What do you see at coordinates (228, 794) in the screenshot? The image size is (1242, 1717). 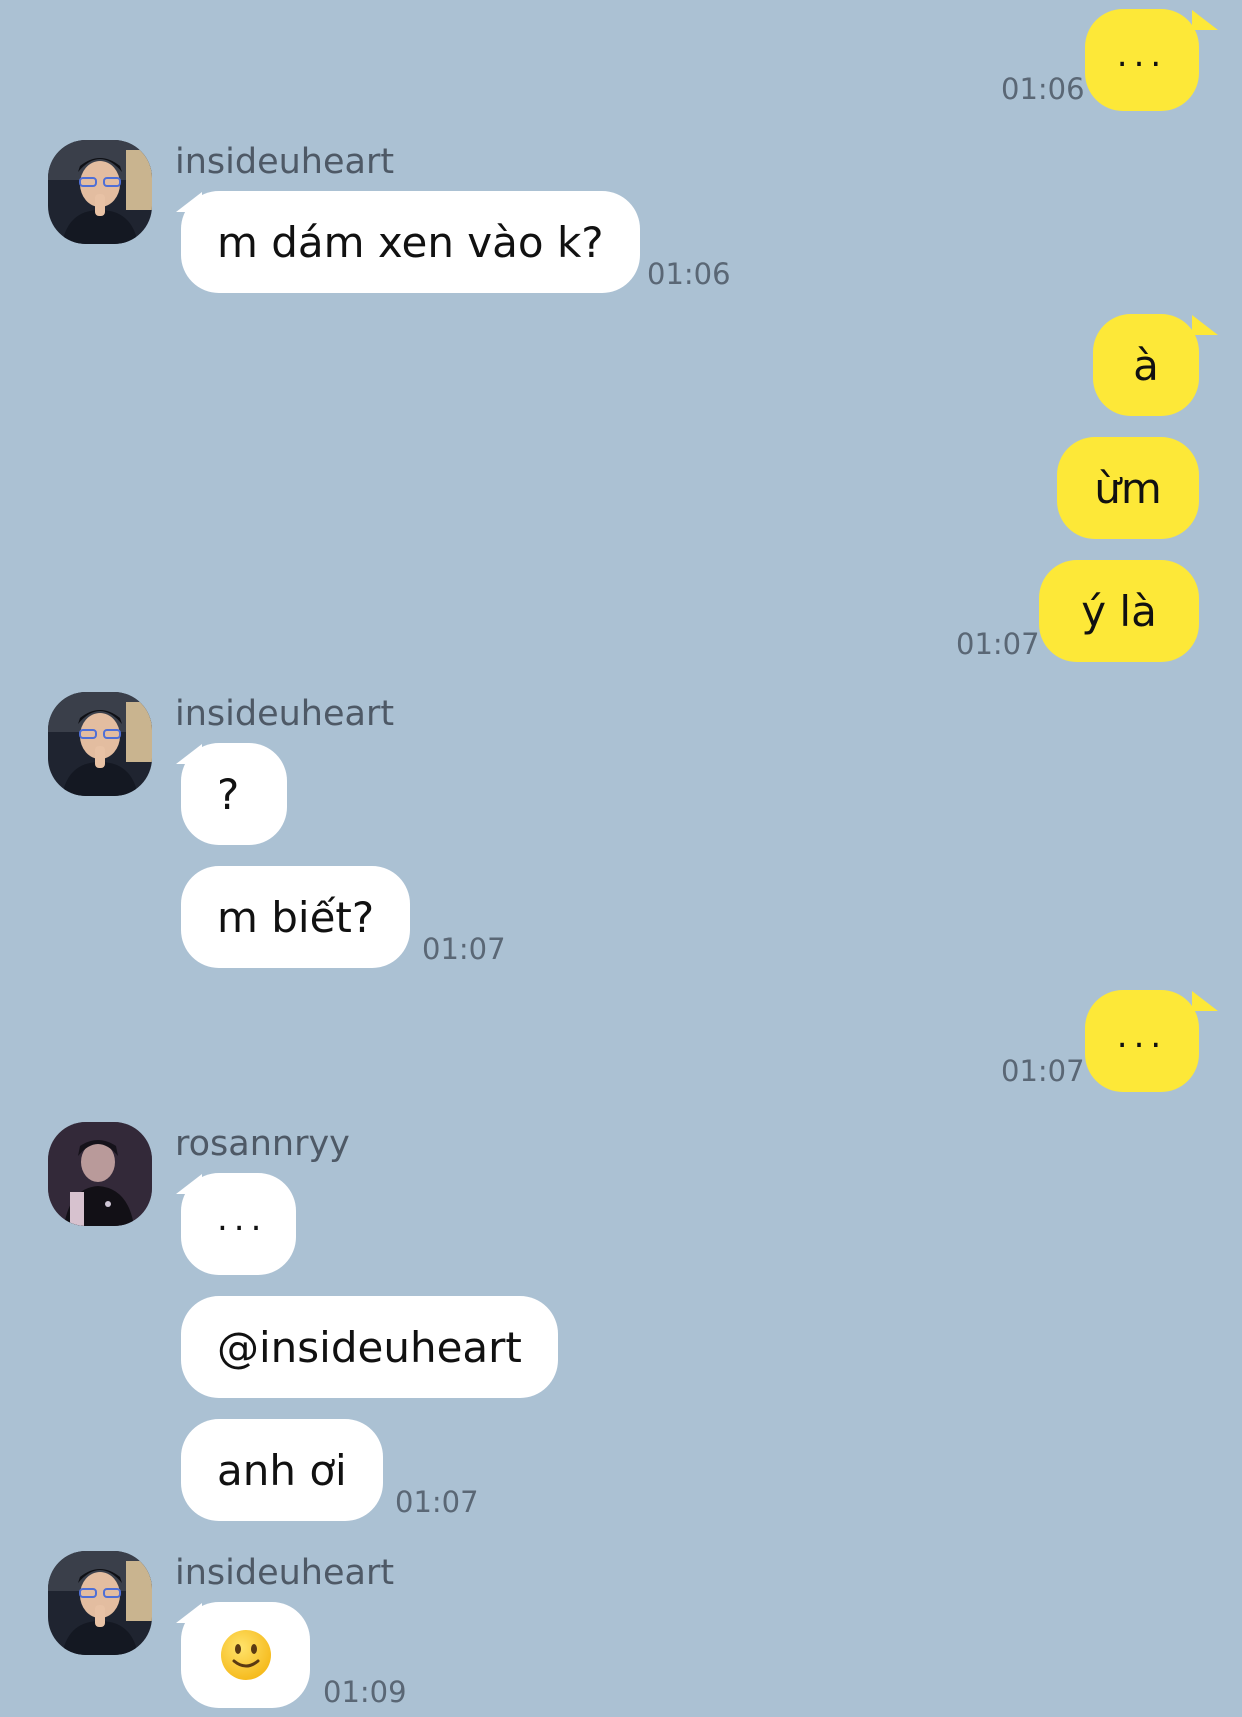 I see `message-text: ?` at bounding box center [228, 794].